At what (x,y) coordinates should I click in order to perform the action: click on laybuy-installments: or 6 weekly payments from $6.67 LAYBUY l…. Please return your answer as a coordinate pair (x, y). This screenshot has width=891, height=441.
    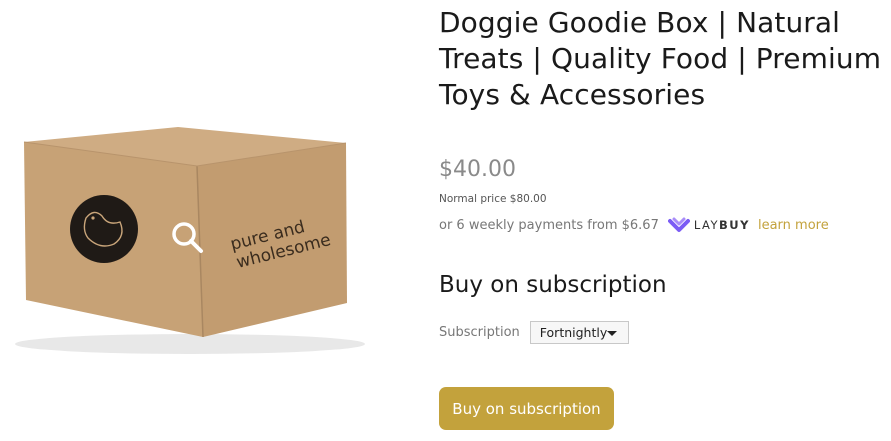
    Looking at the image, I should click on (634, 225).